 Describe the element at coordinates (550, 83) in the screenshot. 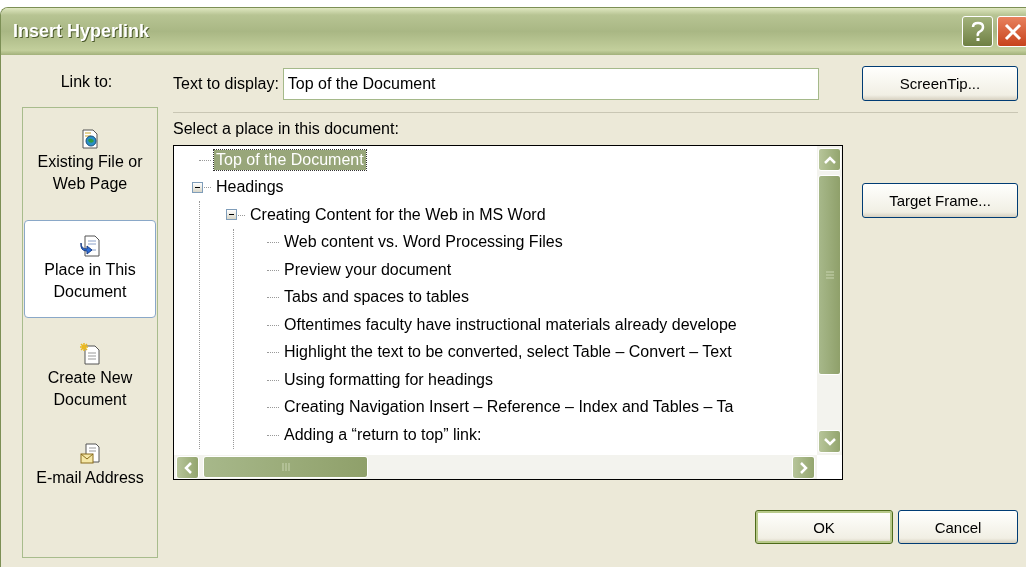

I see `text-to-display-field: Top of the Document` at that location.